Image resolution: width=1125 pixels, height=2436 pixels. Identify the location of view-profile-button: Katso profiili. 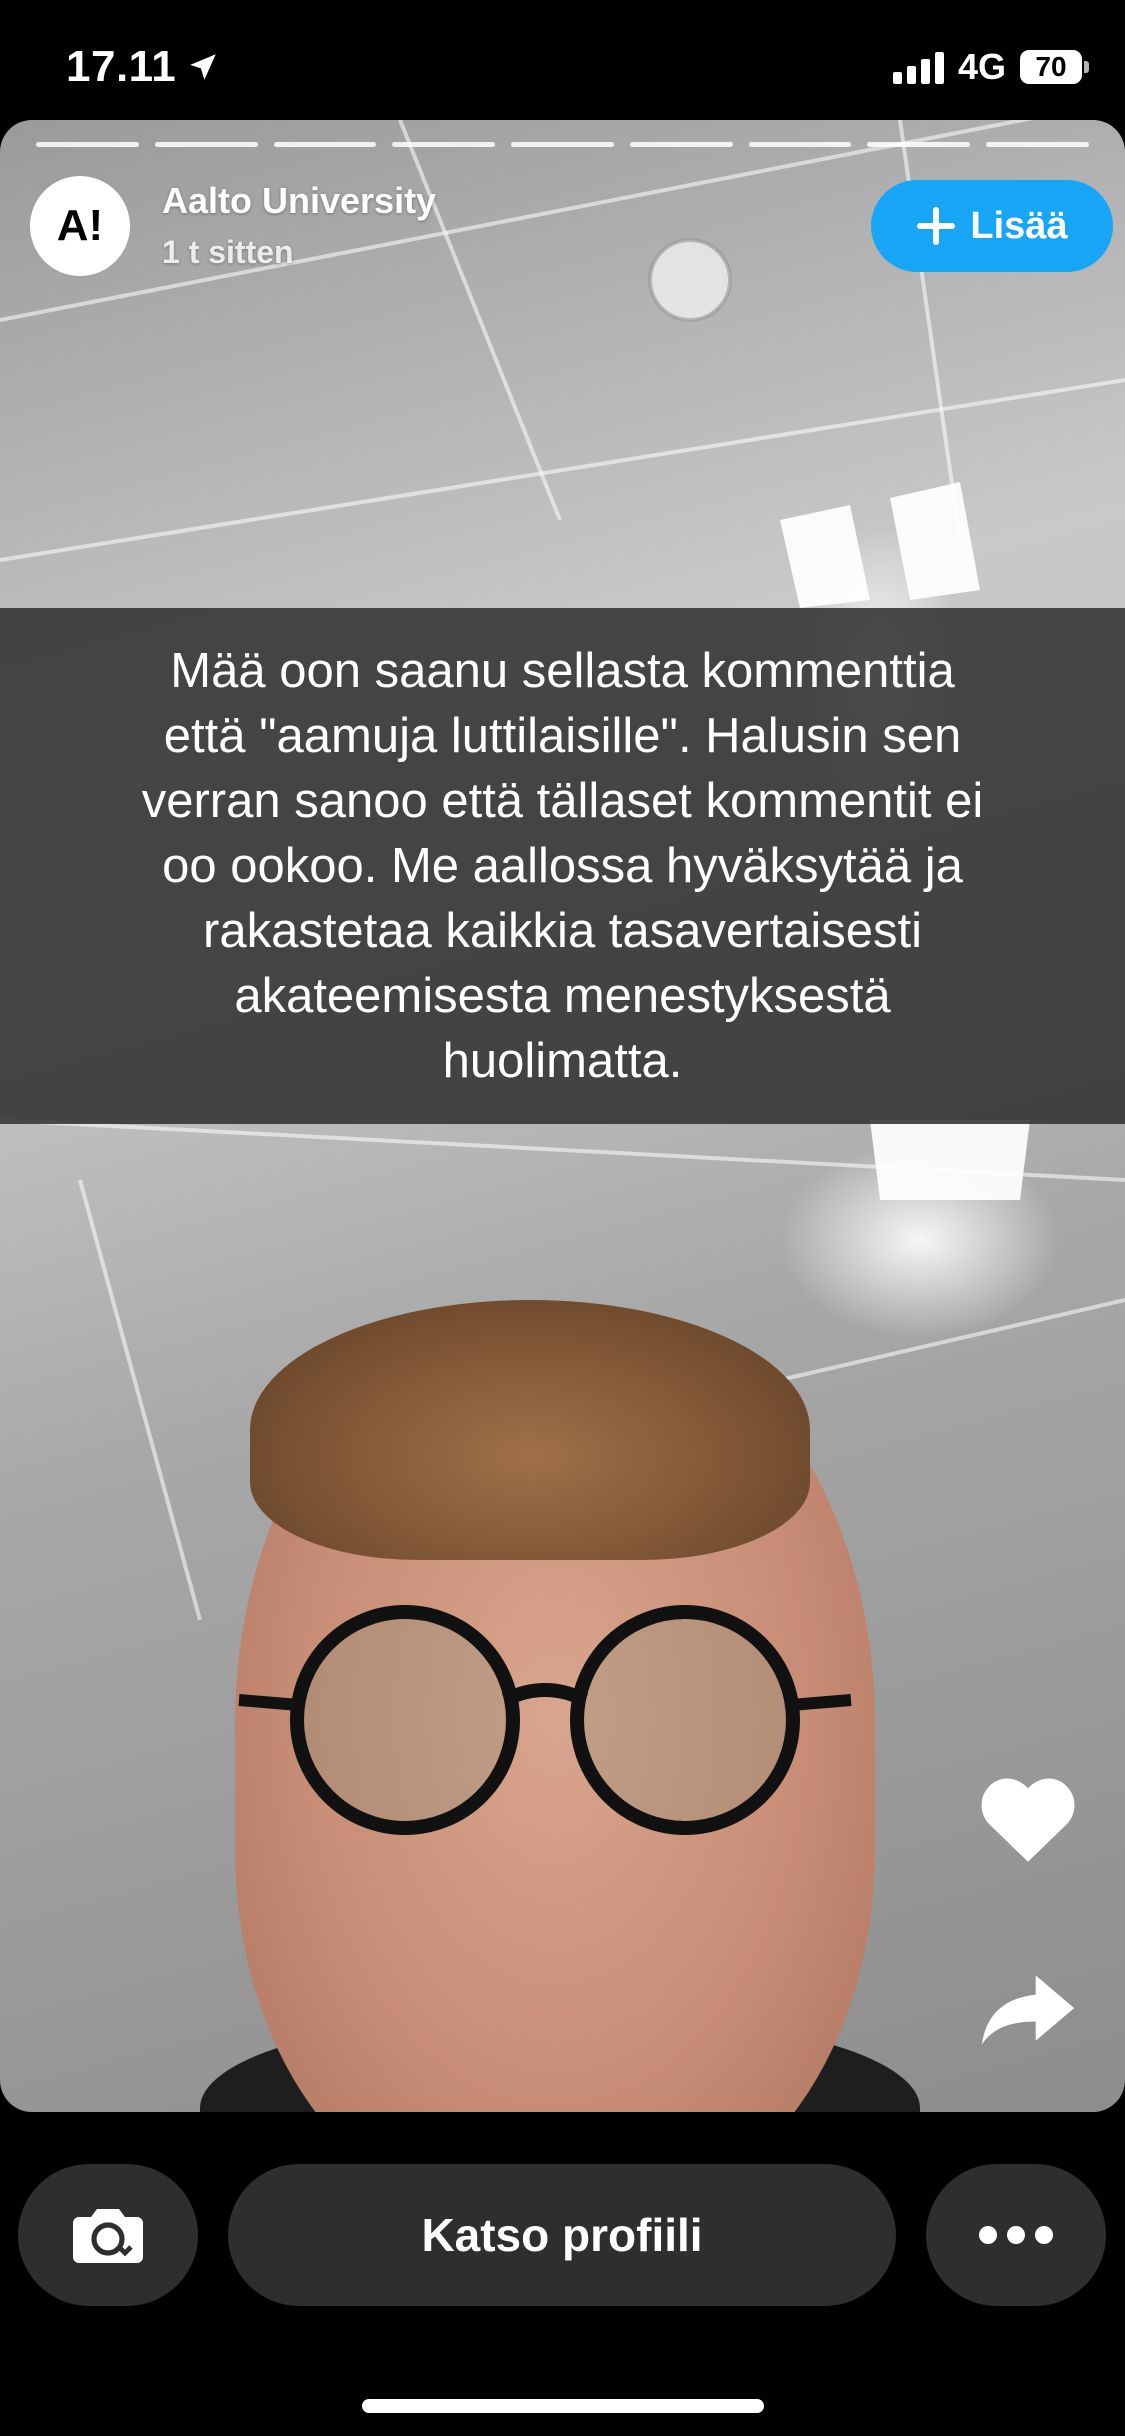
(562, 2235).